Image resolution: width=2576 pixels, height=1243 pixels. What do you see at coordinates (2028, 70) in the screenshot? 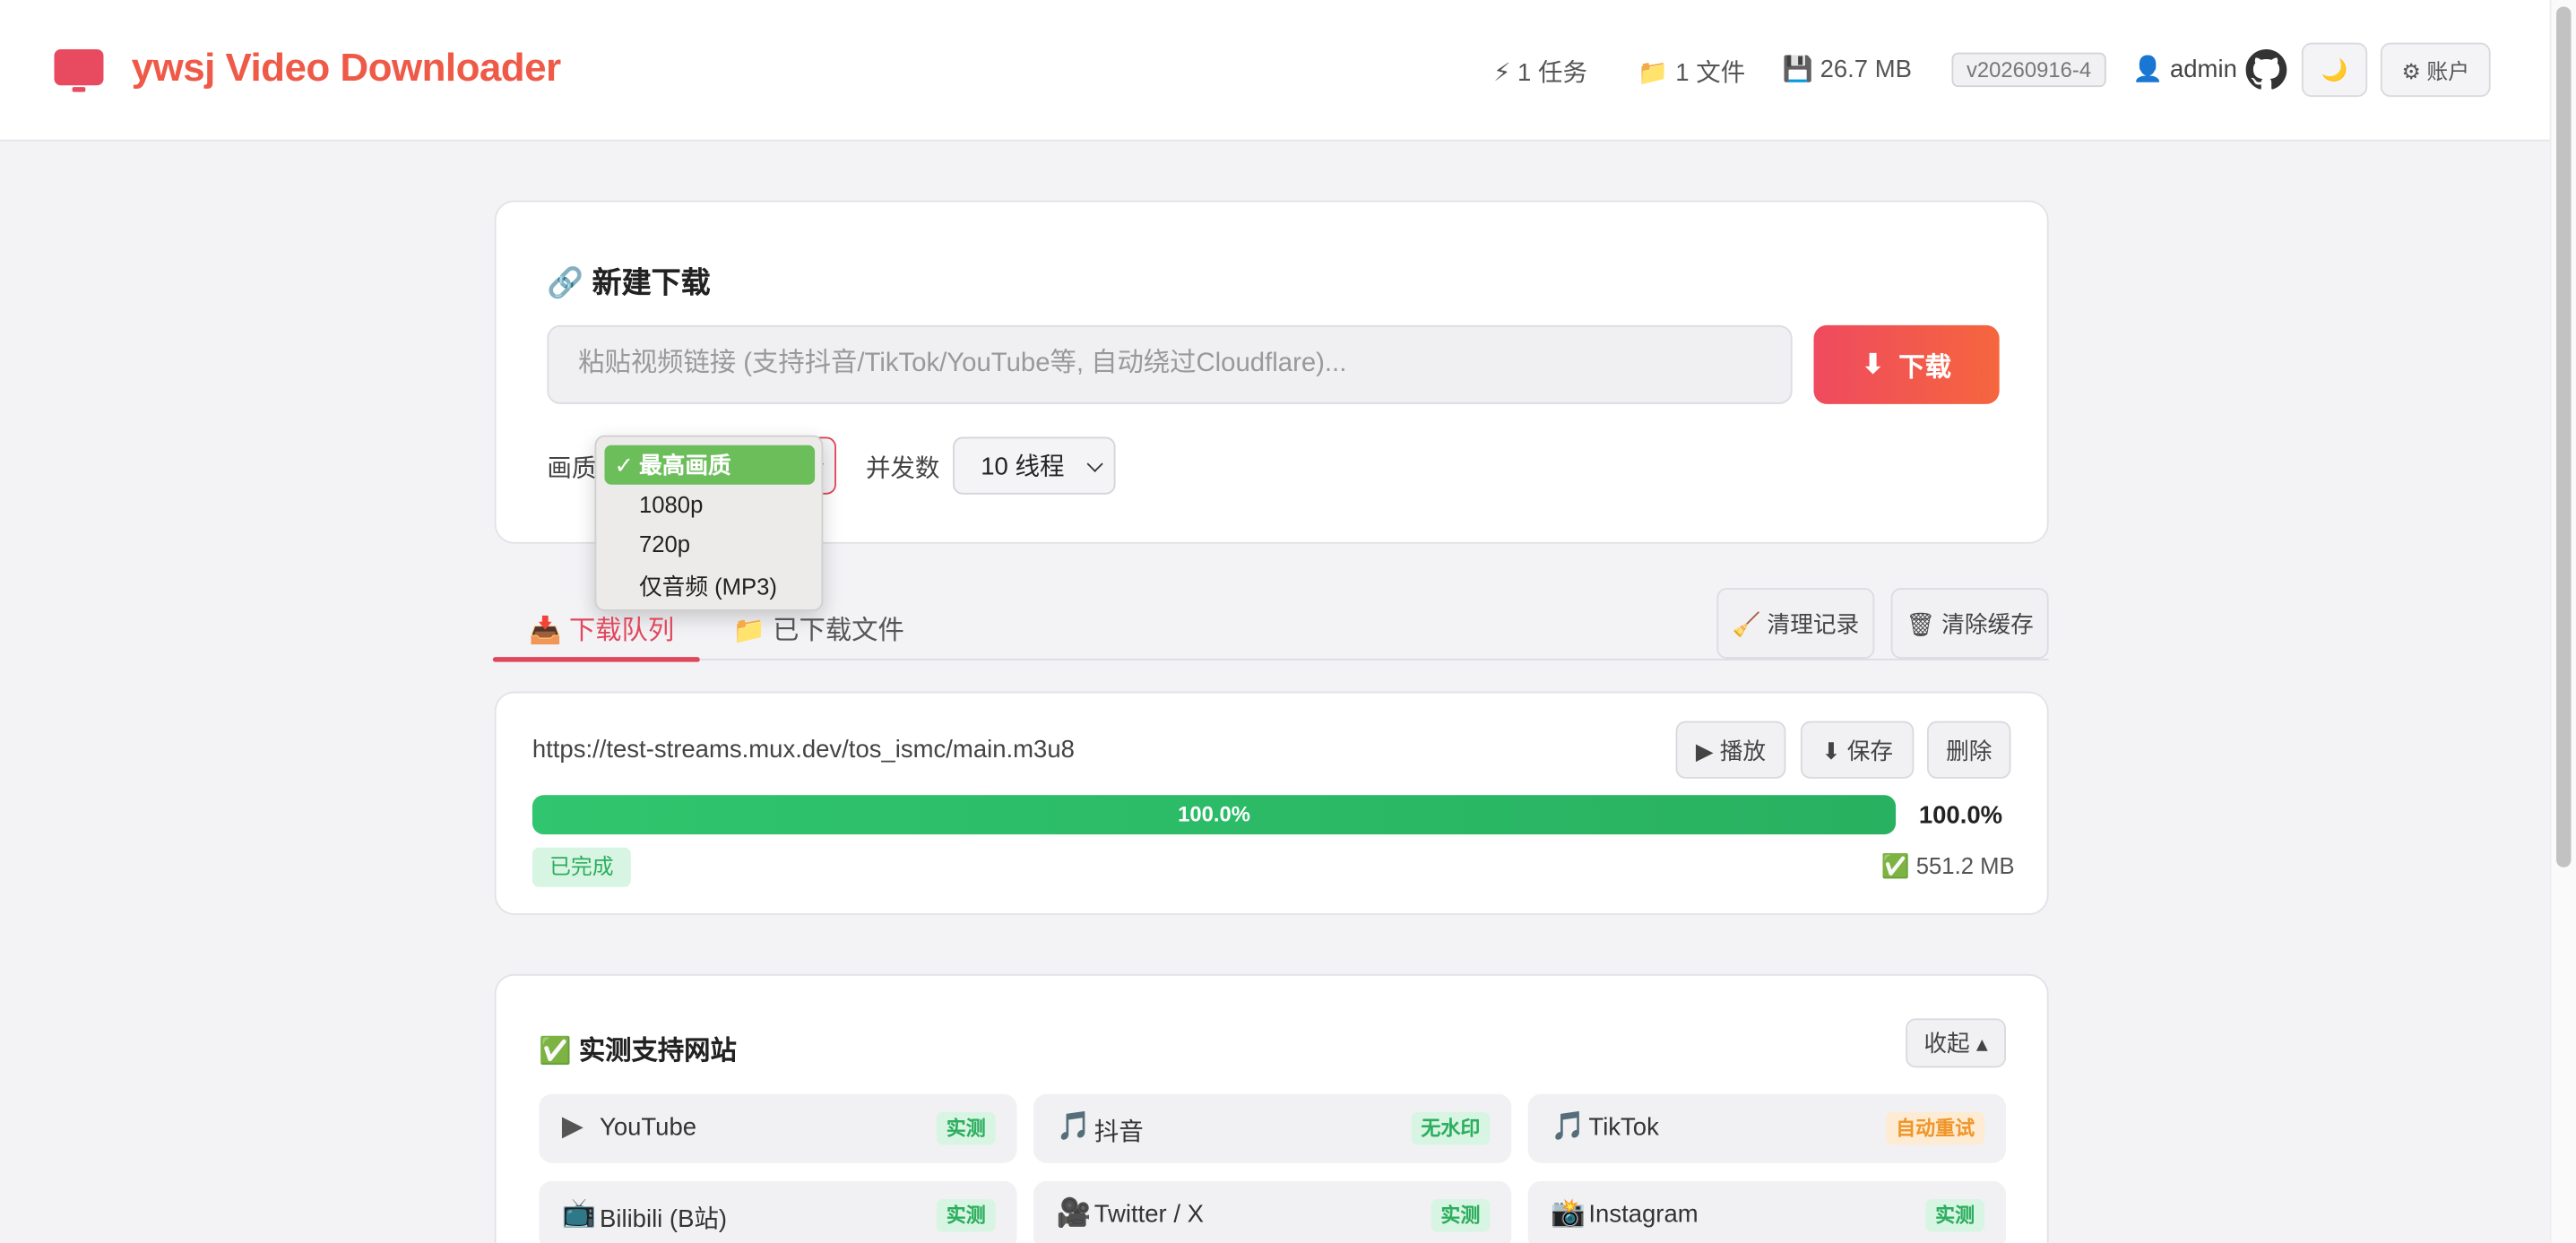
I see `version-badge: v20260916-4` at bounding box center [2028, 70].